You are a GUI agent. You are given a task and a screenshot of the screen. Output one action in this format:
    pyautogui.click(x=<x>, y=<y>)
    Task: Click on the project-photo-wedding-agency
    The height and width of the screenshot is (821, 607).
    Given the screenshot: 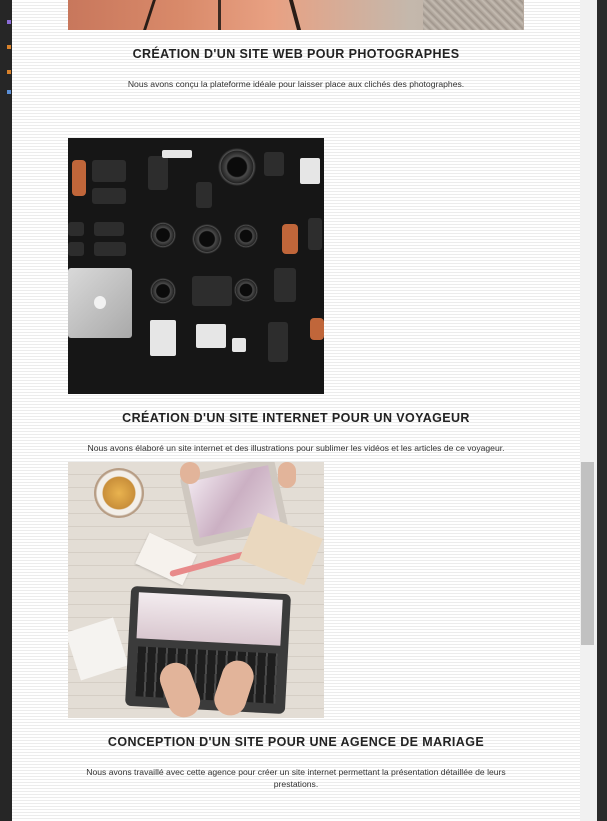 What is the action you would take?
    pyautogui.click(x=196, y=590)
    